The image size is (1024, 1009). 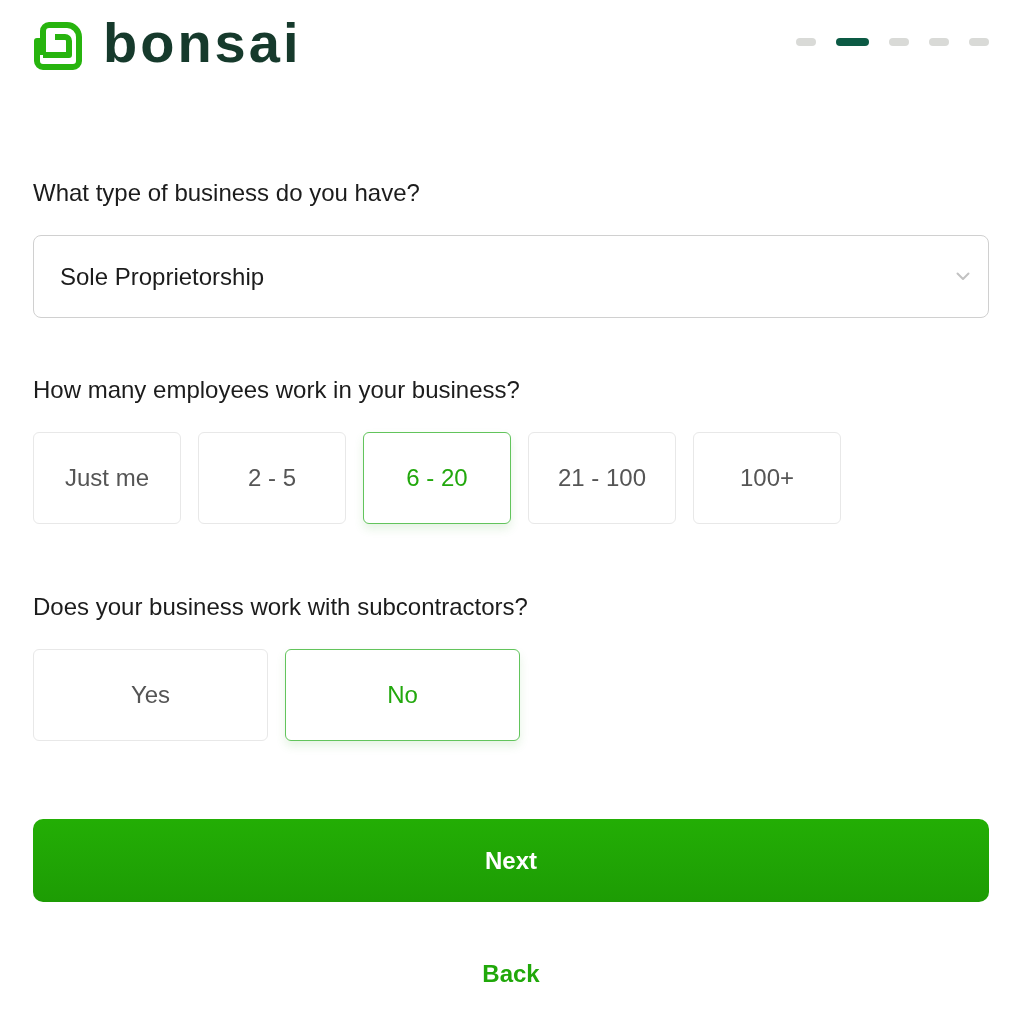 What do you see at coordinates (227, 193) in the screenshot?
I see `question-label: What type of business do you have?` at bounding box center [227, 193].